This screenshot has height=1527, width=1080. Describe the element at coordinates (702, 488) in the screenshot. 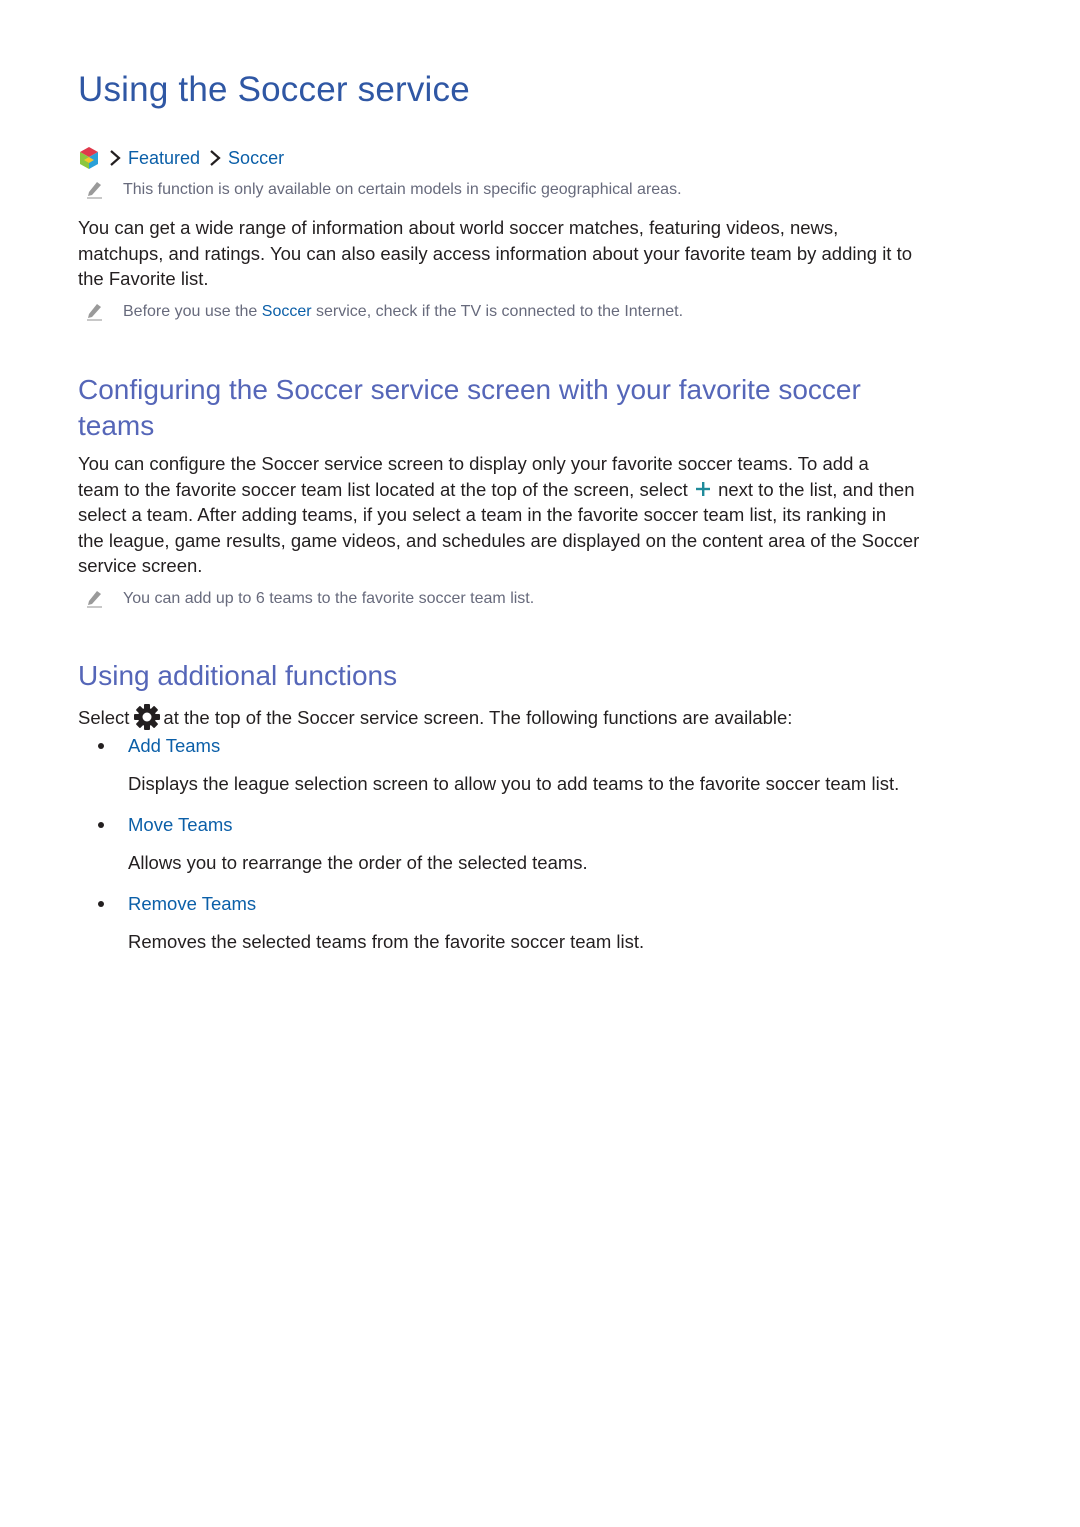

I see `plus-icon` at that location.